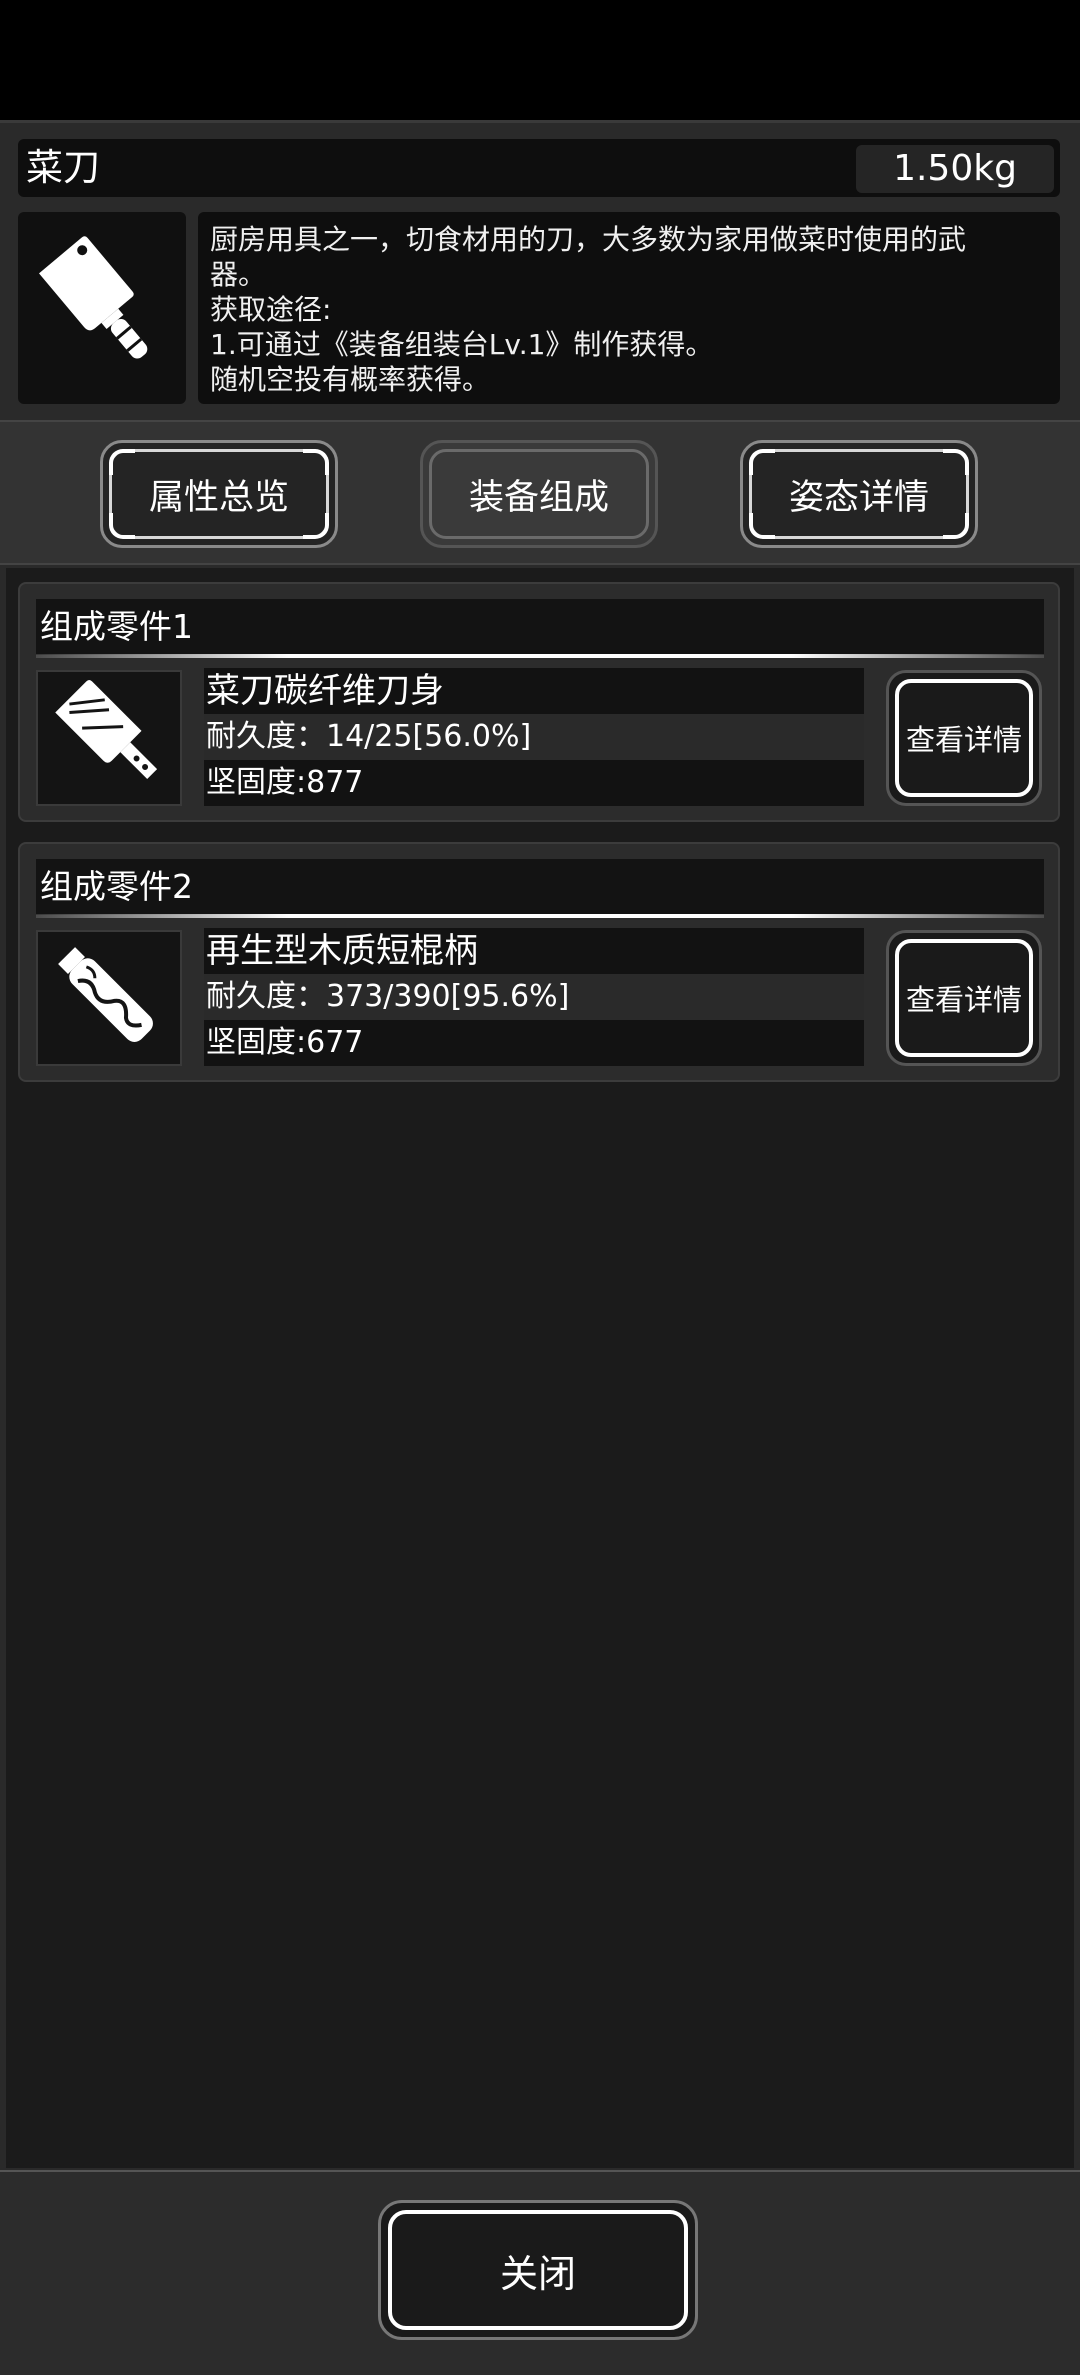 The image size is (1080, 2375). What do you see at coordinates (105, 994) in the screenshot?
I see `wooden-handle-icon` at bounding box center [105, 994].